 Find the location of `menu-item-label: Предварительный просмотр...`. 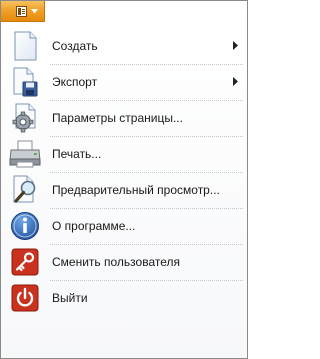

menu-item-label: Предварительный просмотр... is located at coordinates (136, 190).